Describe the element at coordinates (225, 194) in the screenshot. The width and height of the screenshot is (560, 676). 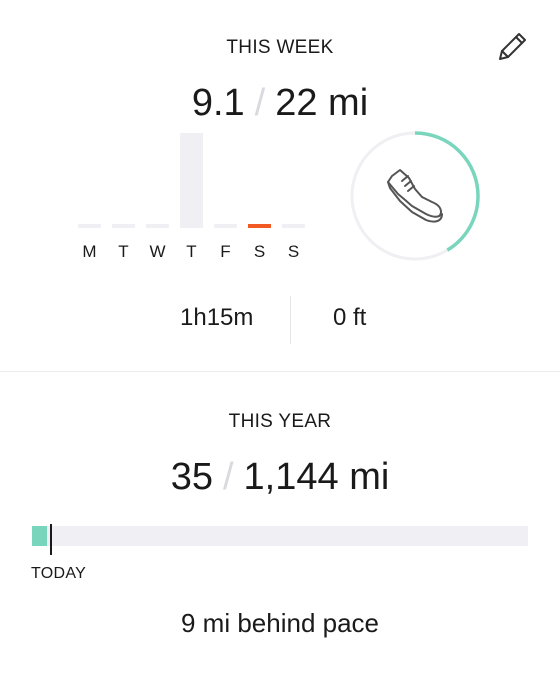
I see `day-column: F` at that location.